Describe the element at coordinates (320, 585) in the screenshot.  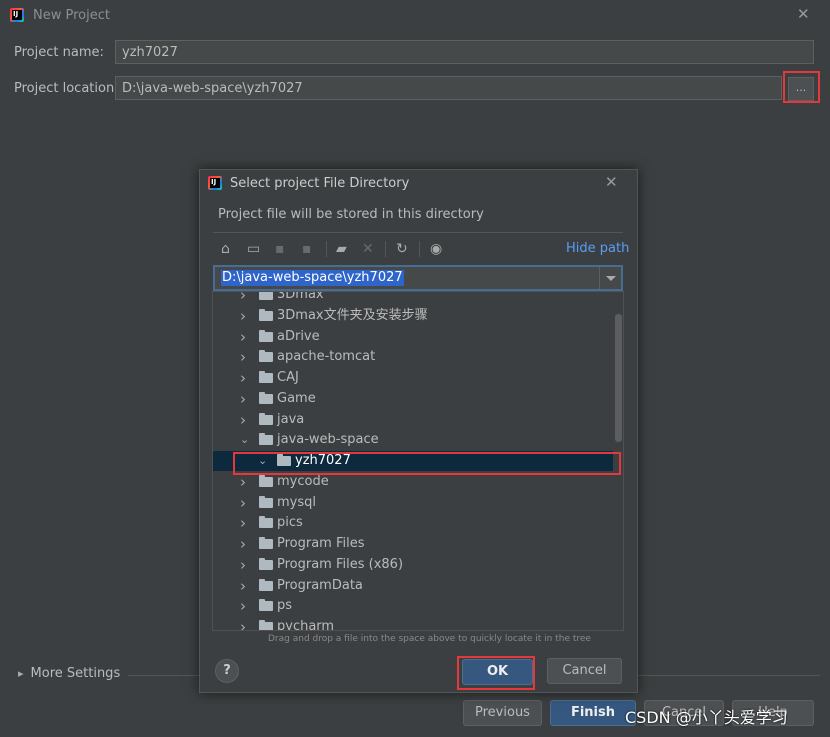
I see `tree-item-label: ProgramData` at that location.